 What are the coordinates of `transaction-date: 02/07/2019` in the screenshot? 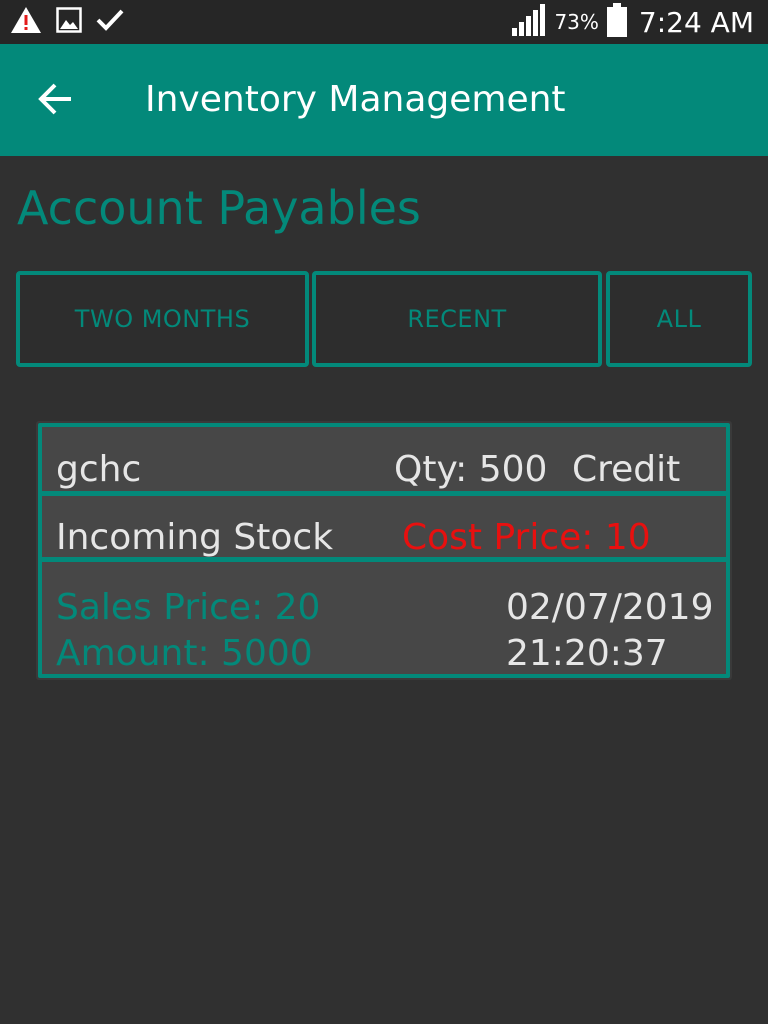 It's located at (610, 607).